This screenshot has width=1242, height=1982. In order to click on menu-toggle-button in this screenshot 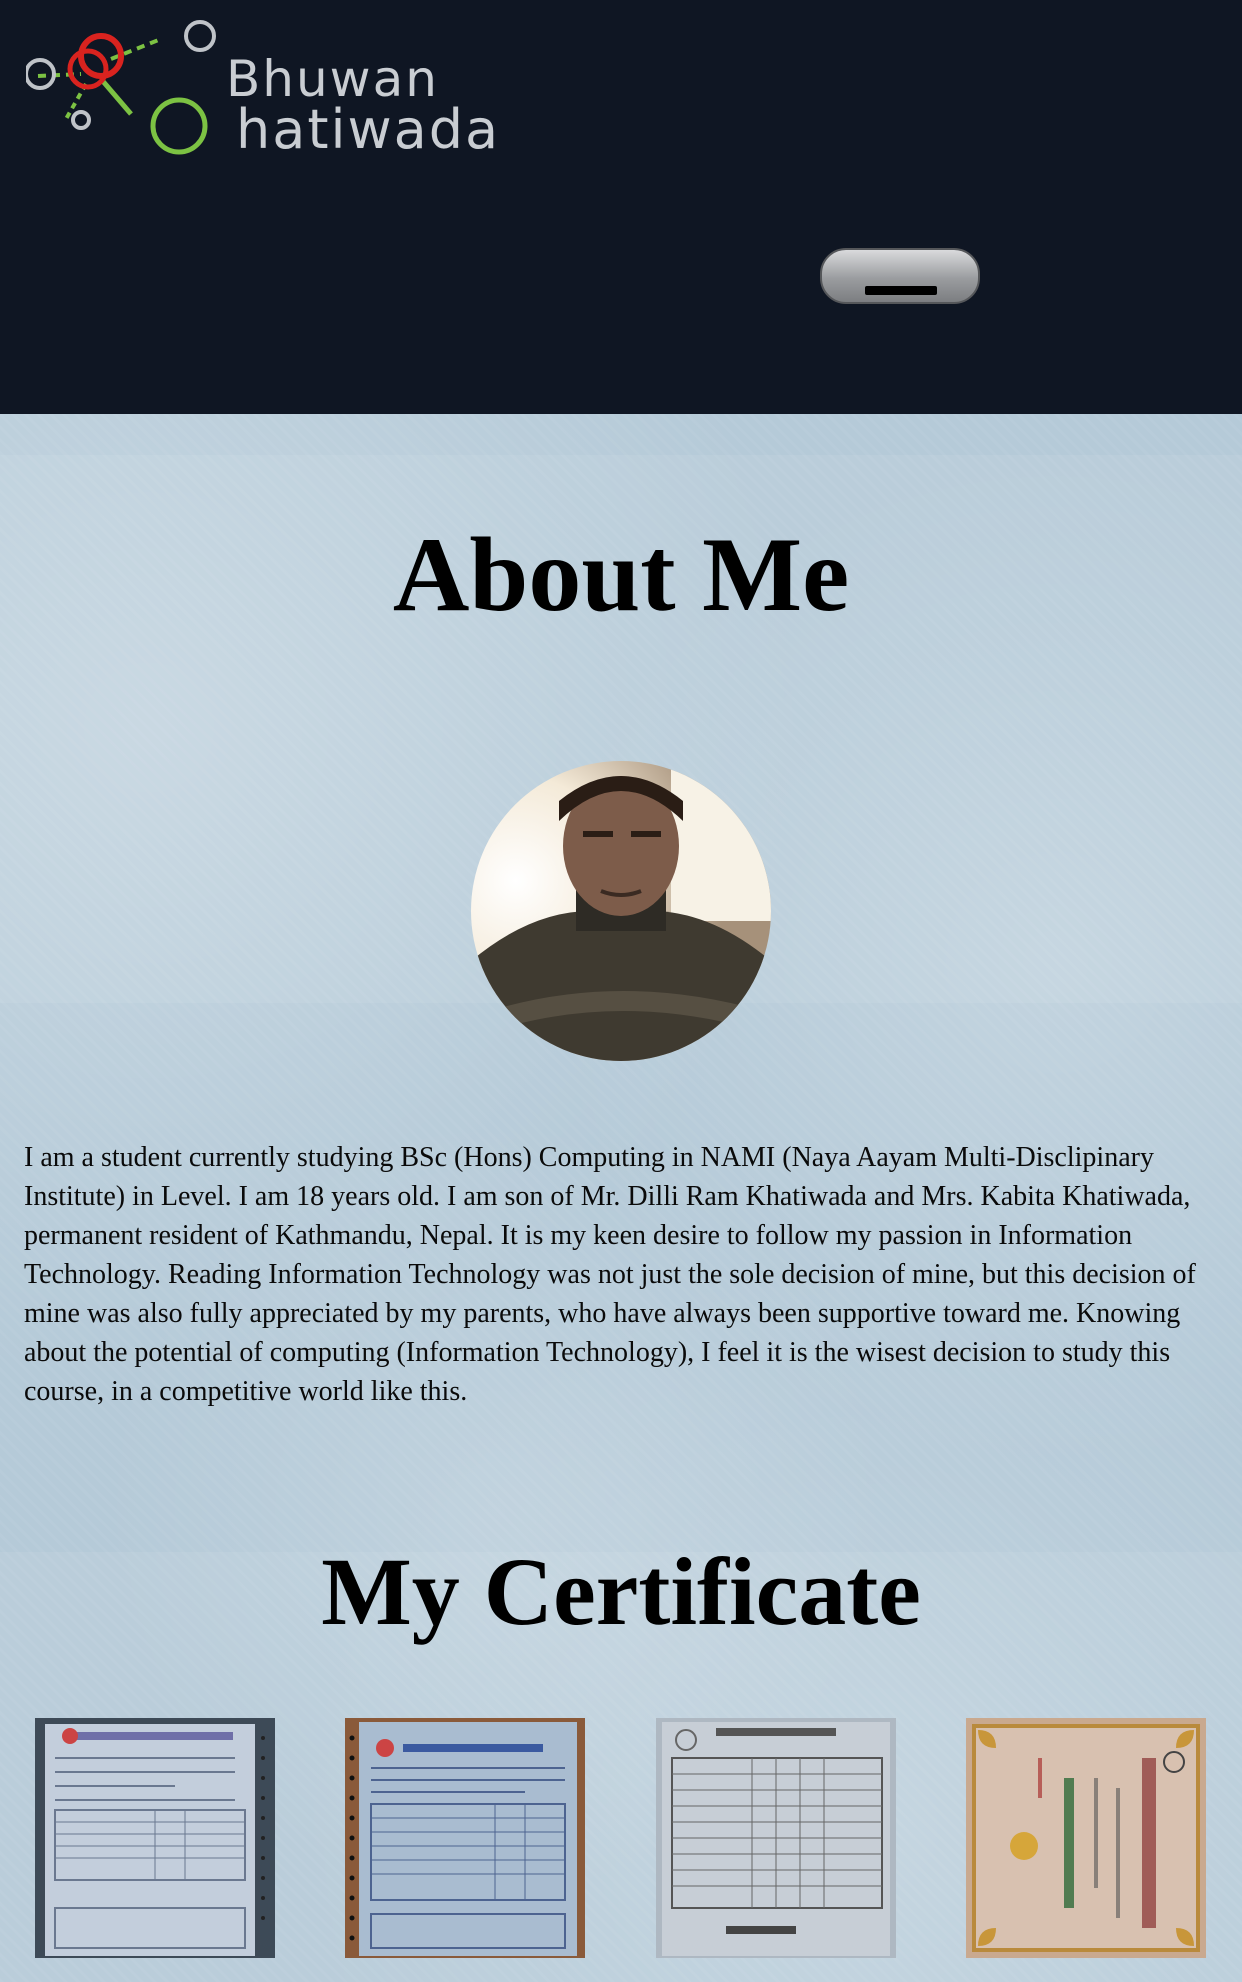, I will do `click(900, 276)`.